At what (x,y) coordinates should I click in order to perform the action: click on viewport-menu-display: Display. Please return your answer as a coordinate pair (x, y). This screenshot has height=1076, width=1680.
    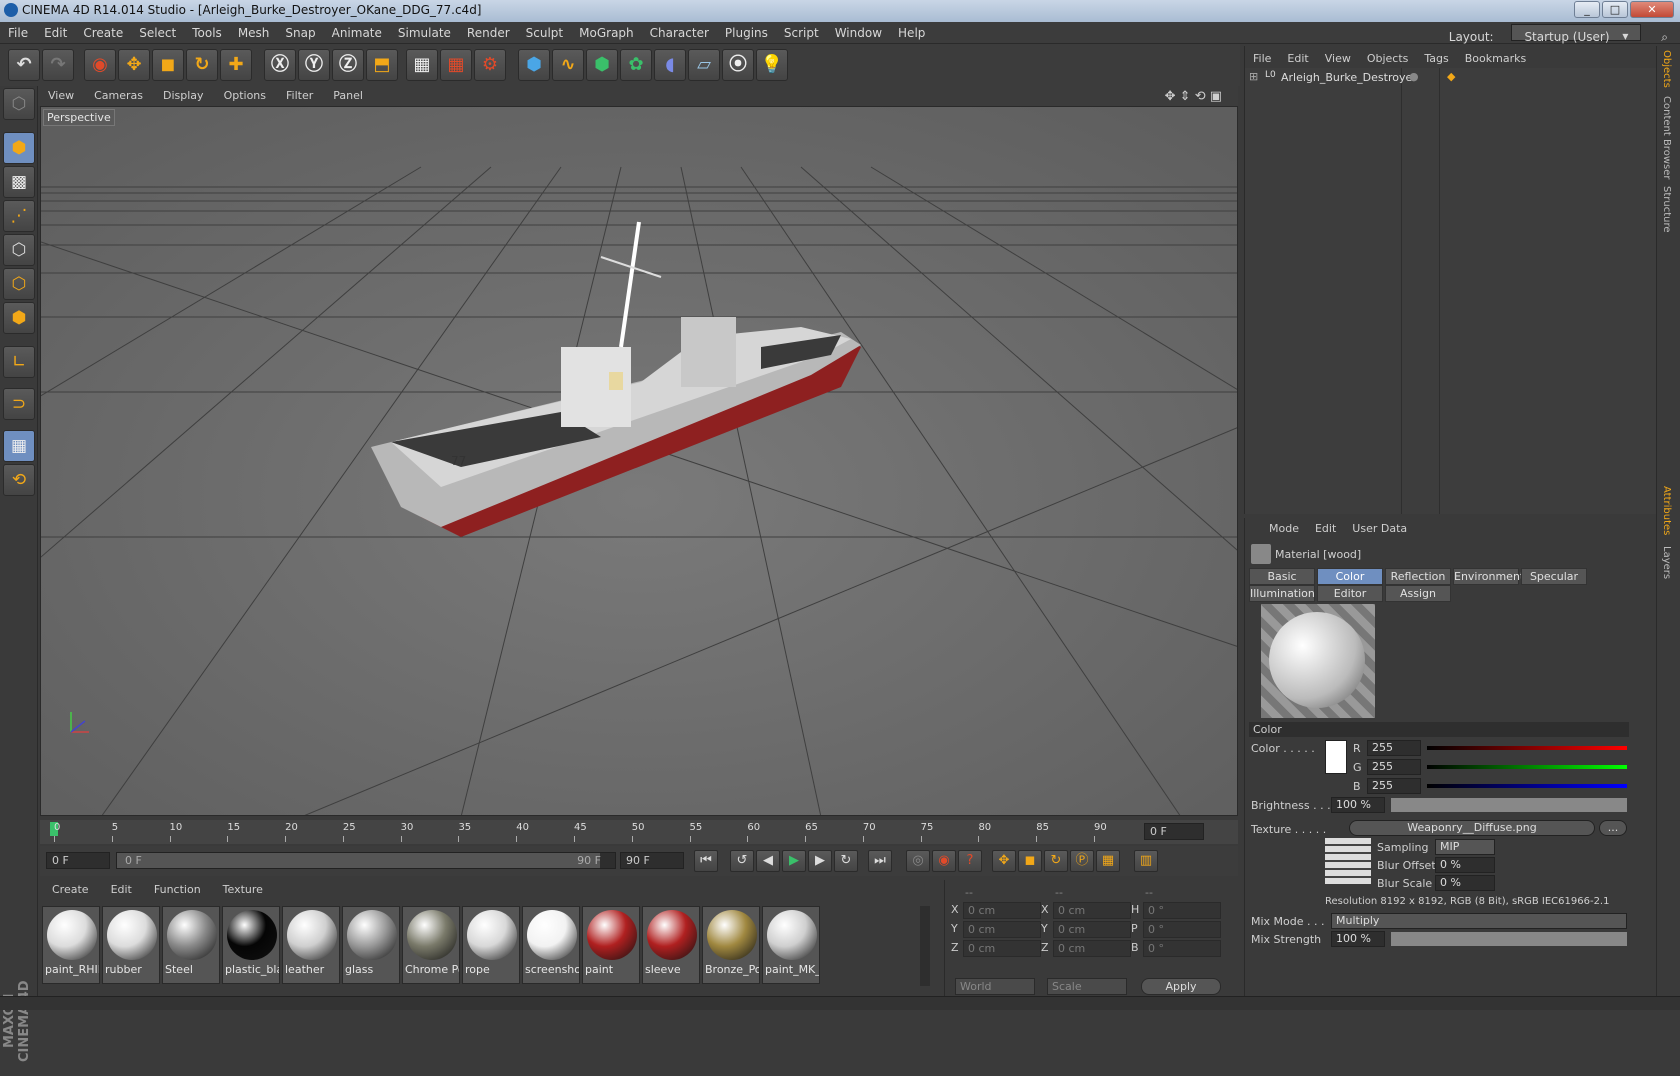
    Looking at the image, I should click on (183, 94).